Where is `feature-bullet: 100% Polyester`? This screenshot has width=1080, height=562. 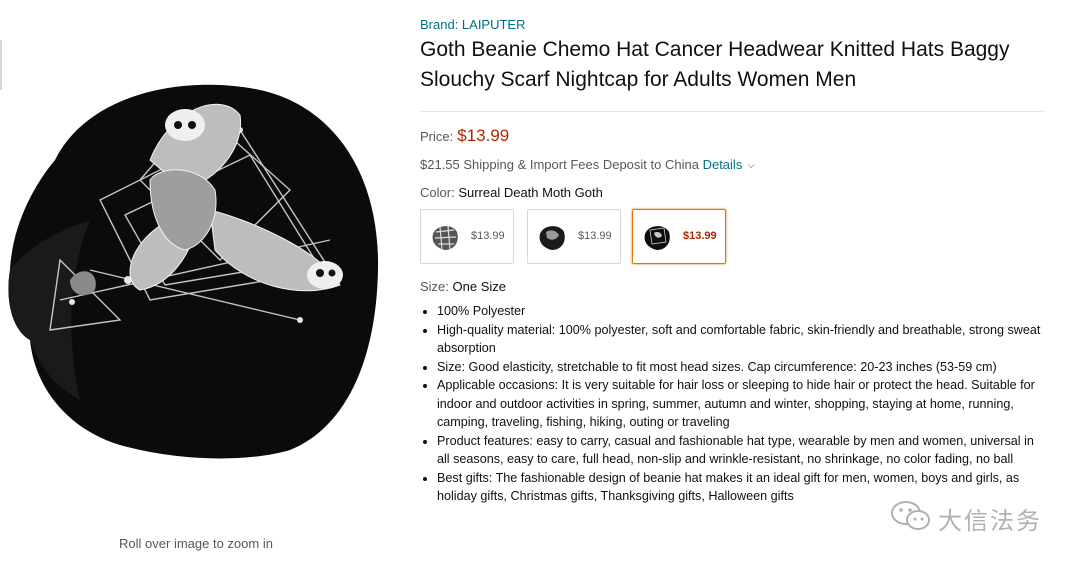
feature-bullet: 100% Polyester is located at coordinates (742, 311).